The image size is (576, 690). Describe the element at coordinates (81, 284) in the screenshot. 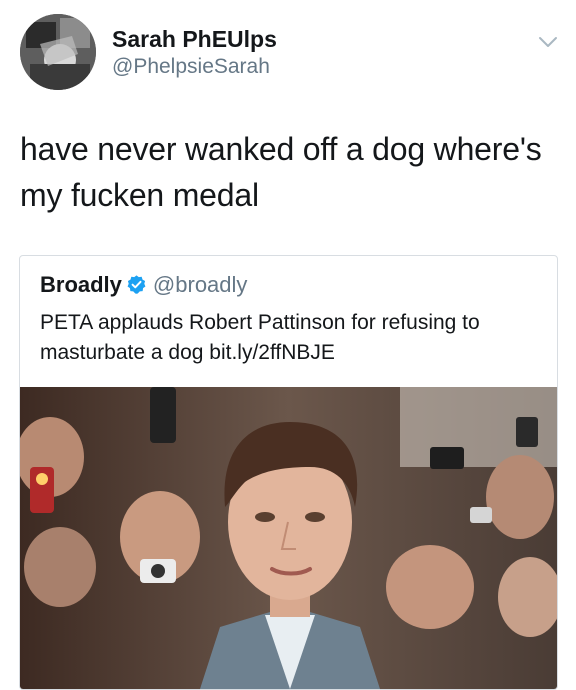

I see `quoted-author-name: Broadly` at that location.